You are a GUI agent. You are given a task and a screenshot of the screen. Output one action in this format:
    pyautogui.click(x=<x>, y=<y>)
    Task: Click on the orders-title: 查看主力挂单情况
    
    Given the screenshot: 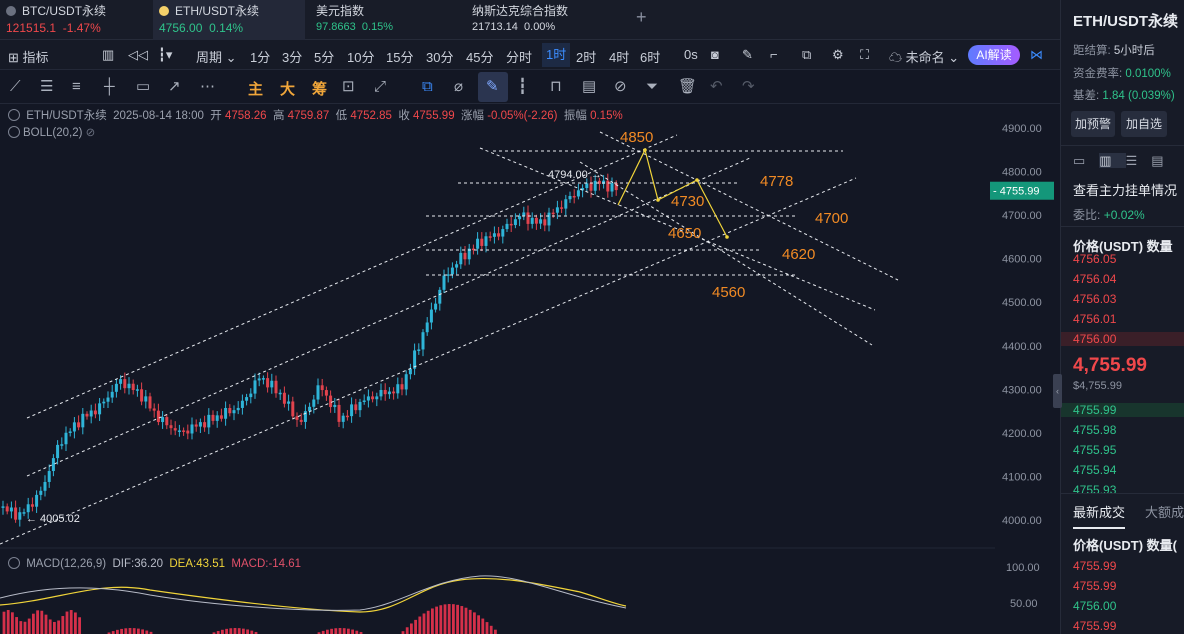 What is the action you would take?
    pyautogui.click(x=1125, y=189)
    